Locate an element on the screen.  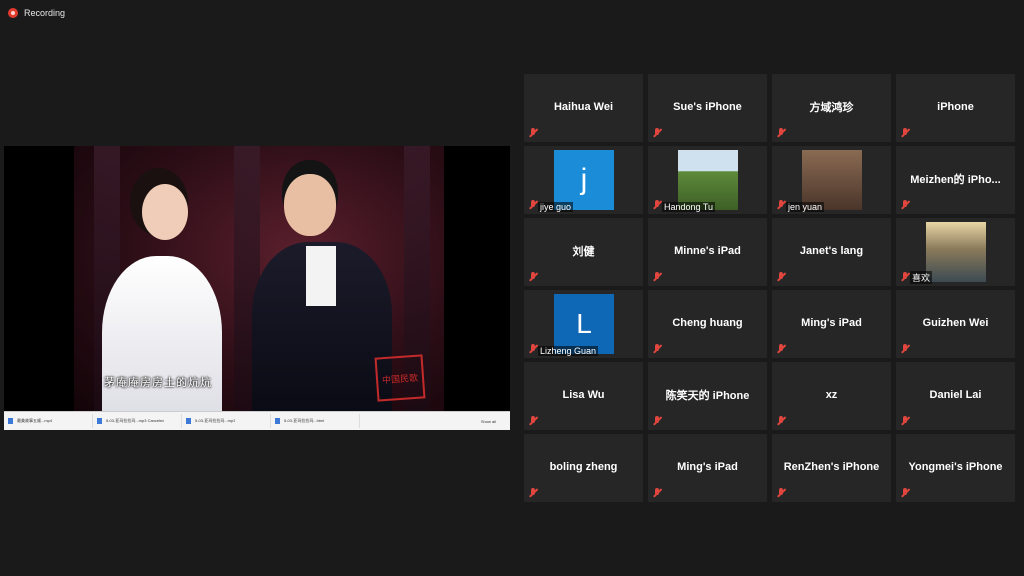
participant-name: Lisa Wu is located at coordinates (583, 395).